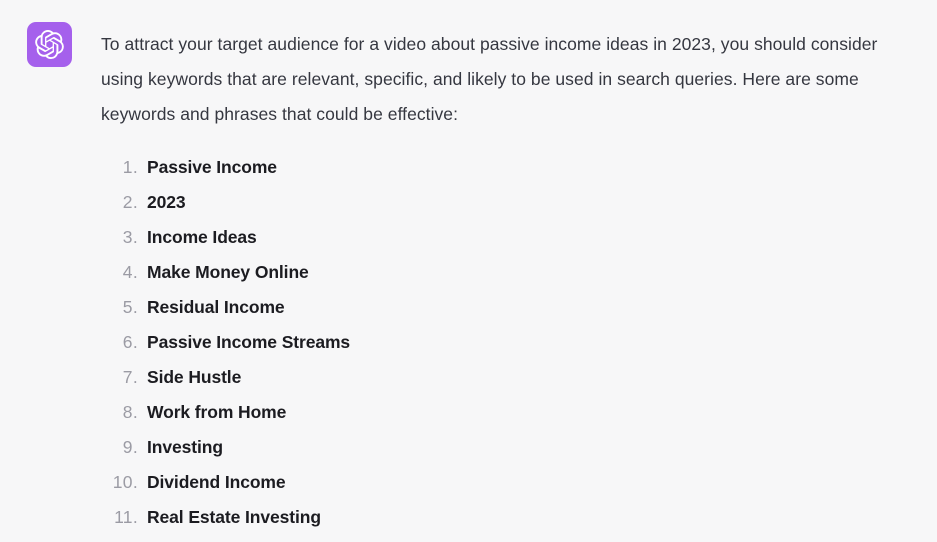  What do you see at coordinates (216, 307) in the screenshot?
I see `list-item-label: Residual Income` at bounding box center [216, 307].